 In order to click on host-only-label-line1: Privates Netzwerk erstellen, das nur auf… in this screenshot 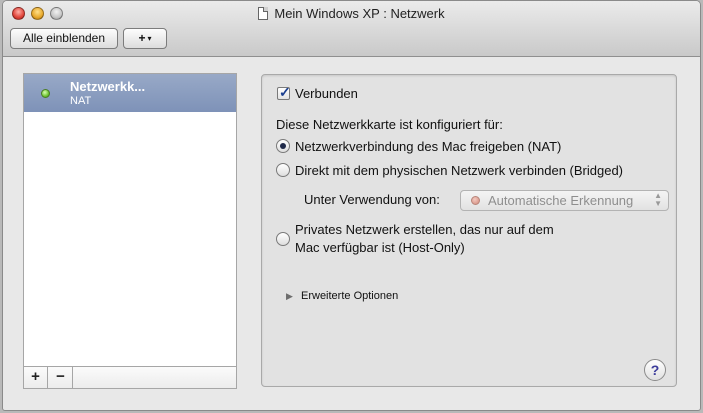, I will do `click(424, 229)`.